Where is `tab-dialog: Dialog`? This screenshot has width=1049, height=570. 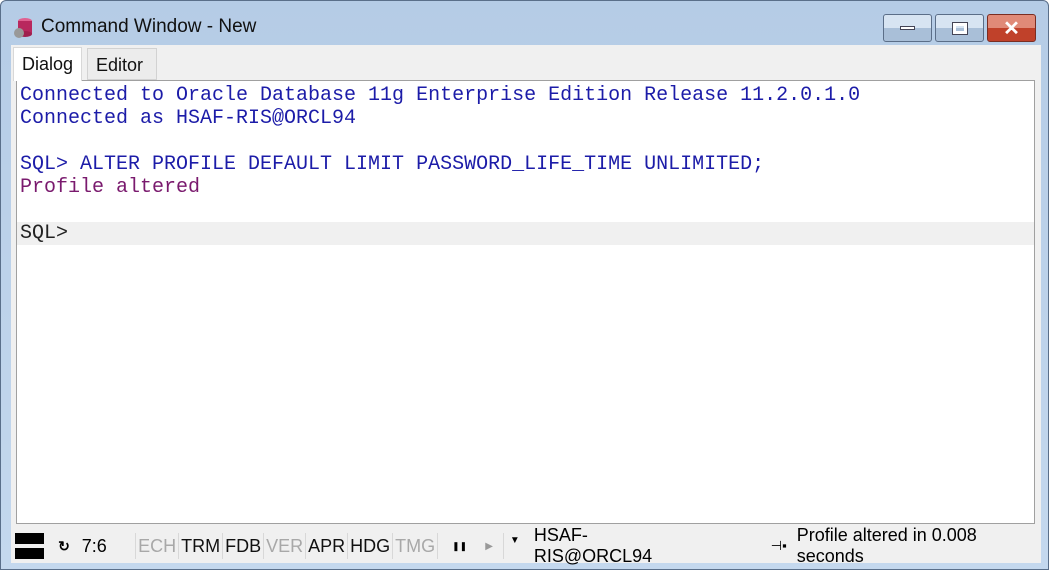 tab-dialog: Dialog is located at coordinates (48, 64).